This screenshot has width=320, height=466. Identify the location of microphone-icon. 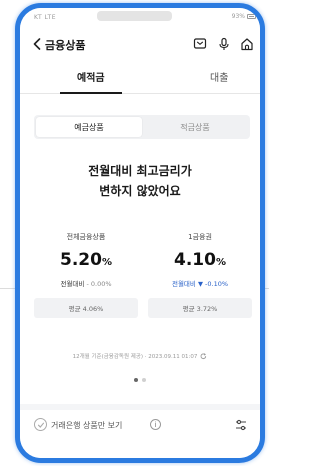
(224, 43).